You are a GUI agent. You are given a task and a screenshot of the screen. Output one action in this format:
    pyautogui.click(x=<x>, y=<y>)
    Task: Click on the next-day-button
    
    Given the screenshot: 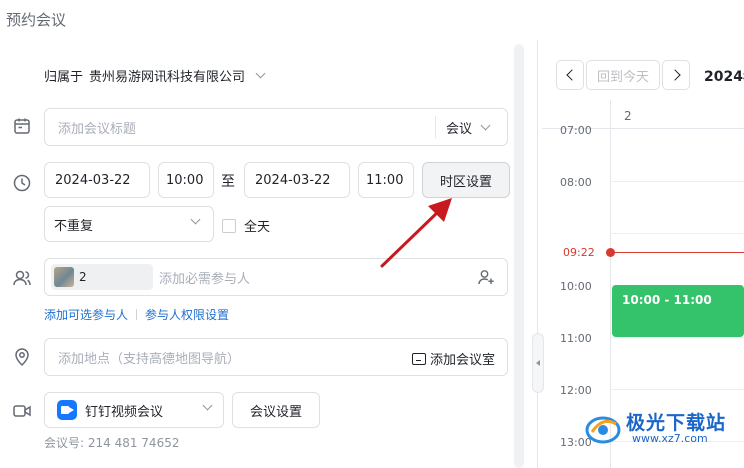 What is the action you would take?
    pyautogui.click(x=676, y=75)
    